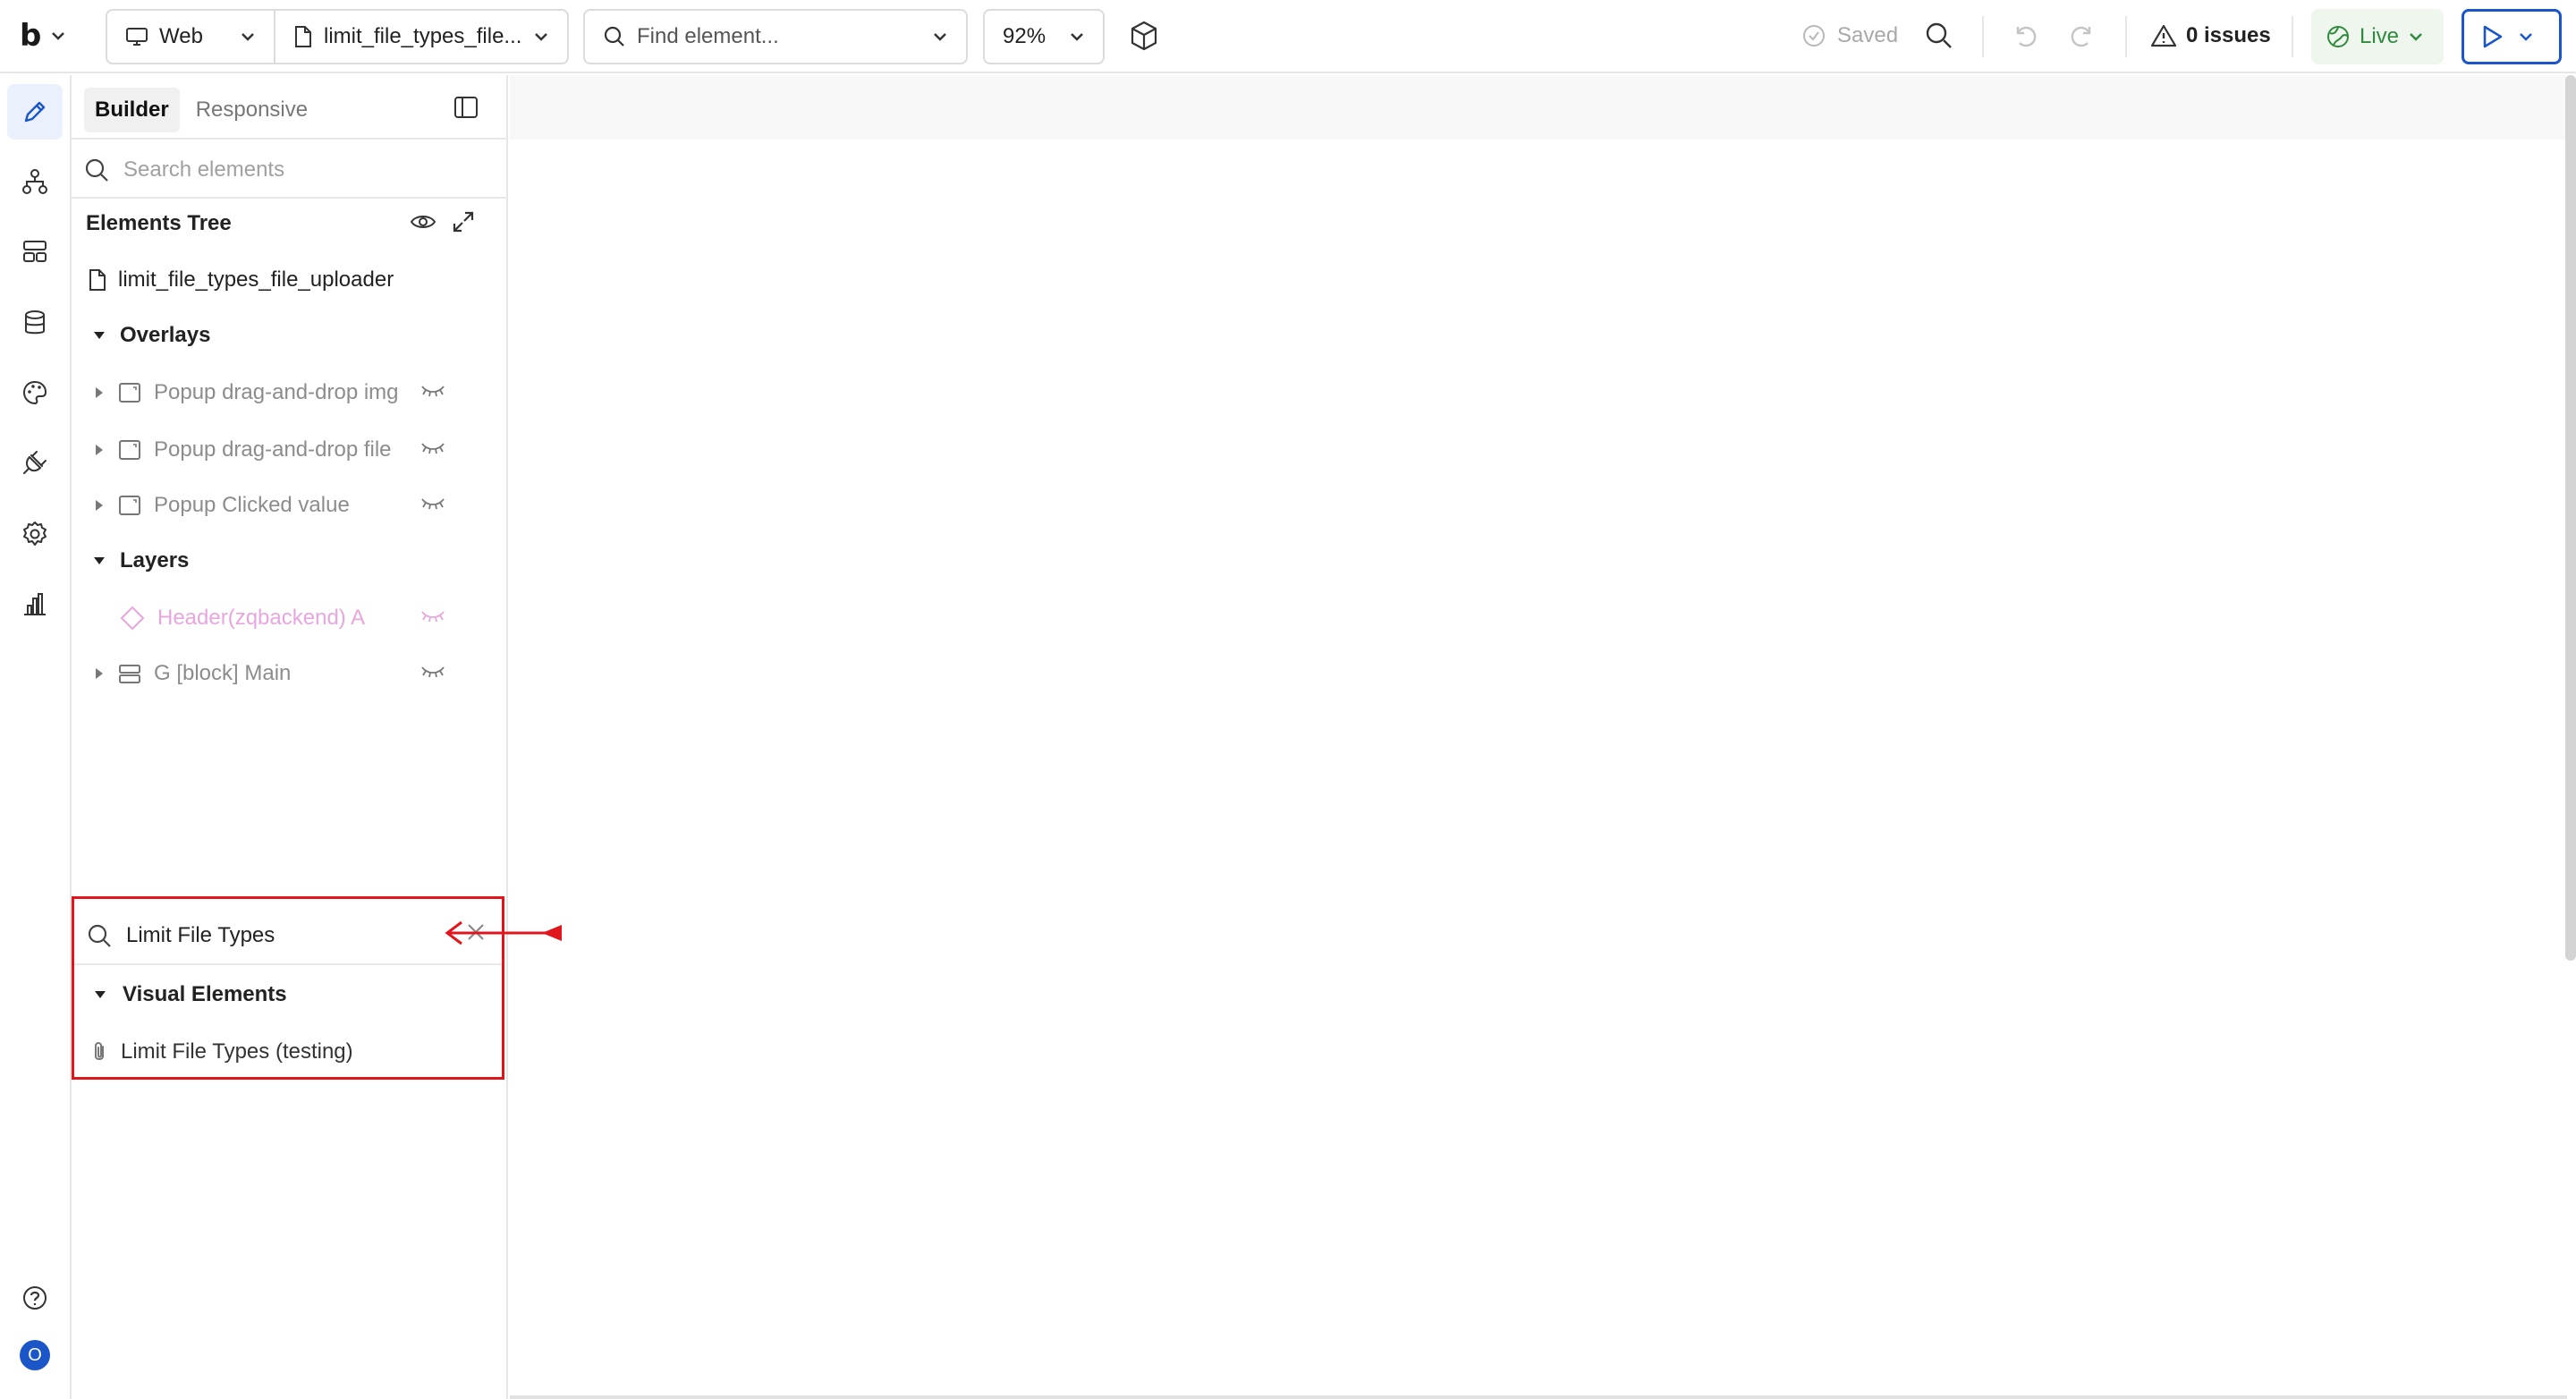 The height and width of the screenshot is (1399, 2576). What do you see at coordinates (43, 35) in the screenshot?
I see `app-menu-button: b` at bounding box center [43, 35].